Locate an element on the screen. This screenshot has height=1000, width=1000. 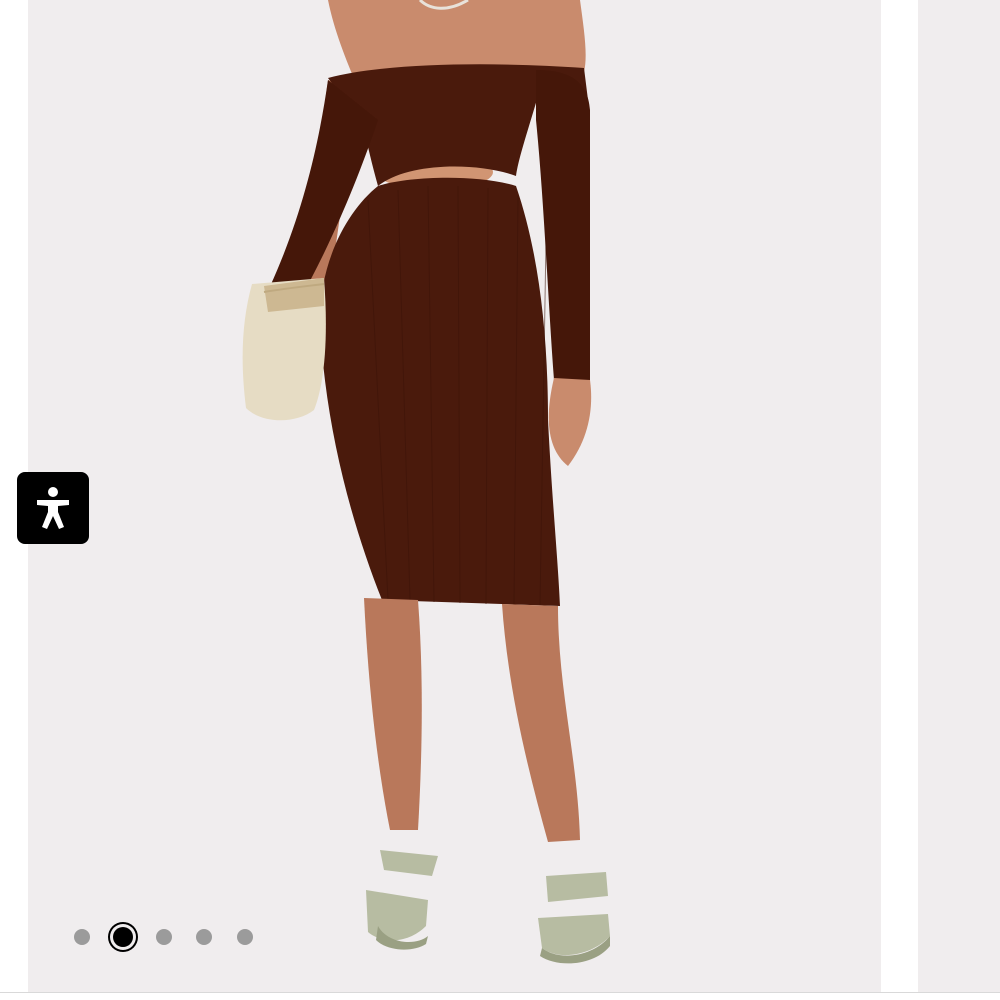
accessibility-person-icon is located at coordinates (53, 508).